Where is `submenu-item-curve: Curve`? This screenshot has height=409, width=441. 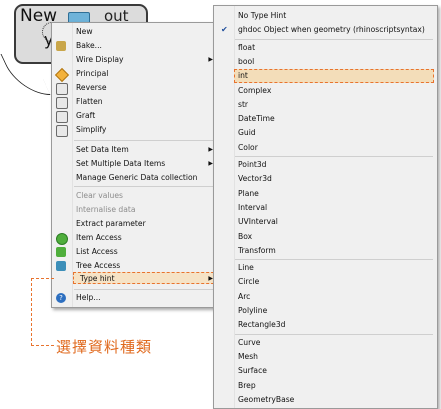 submenu-item-curve: Curve is located at coordinates (325, 343).